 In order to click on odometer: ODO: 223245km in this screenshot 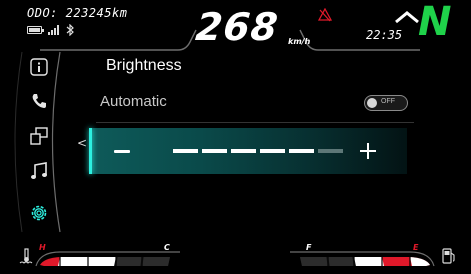, I will do `click(77, 13)`.